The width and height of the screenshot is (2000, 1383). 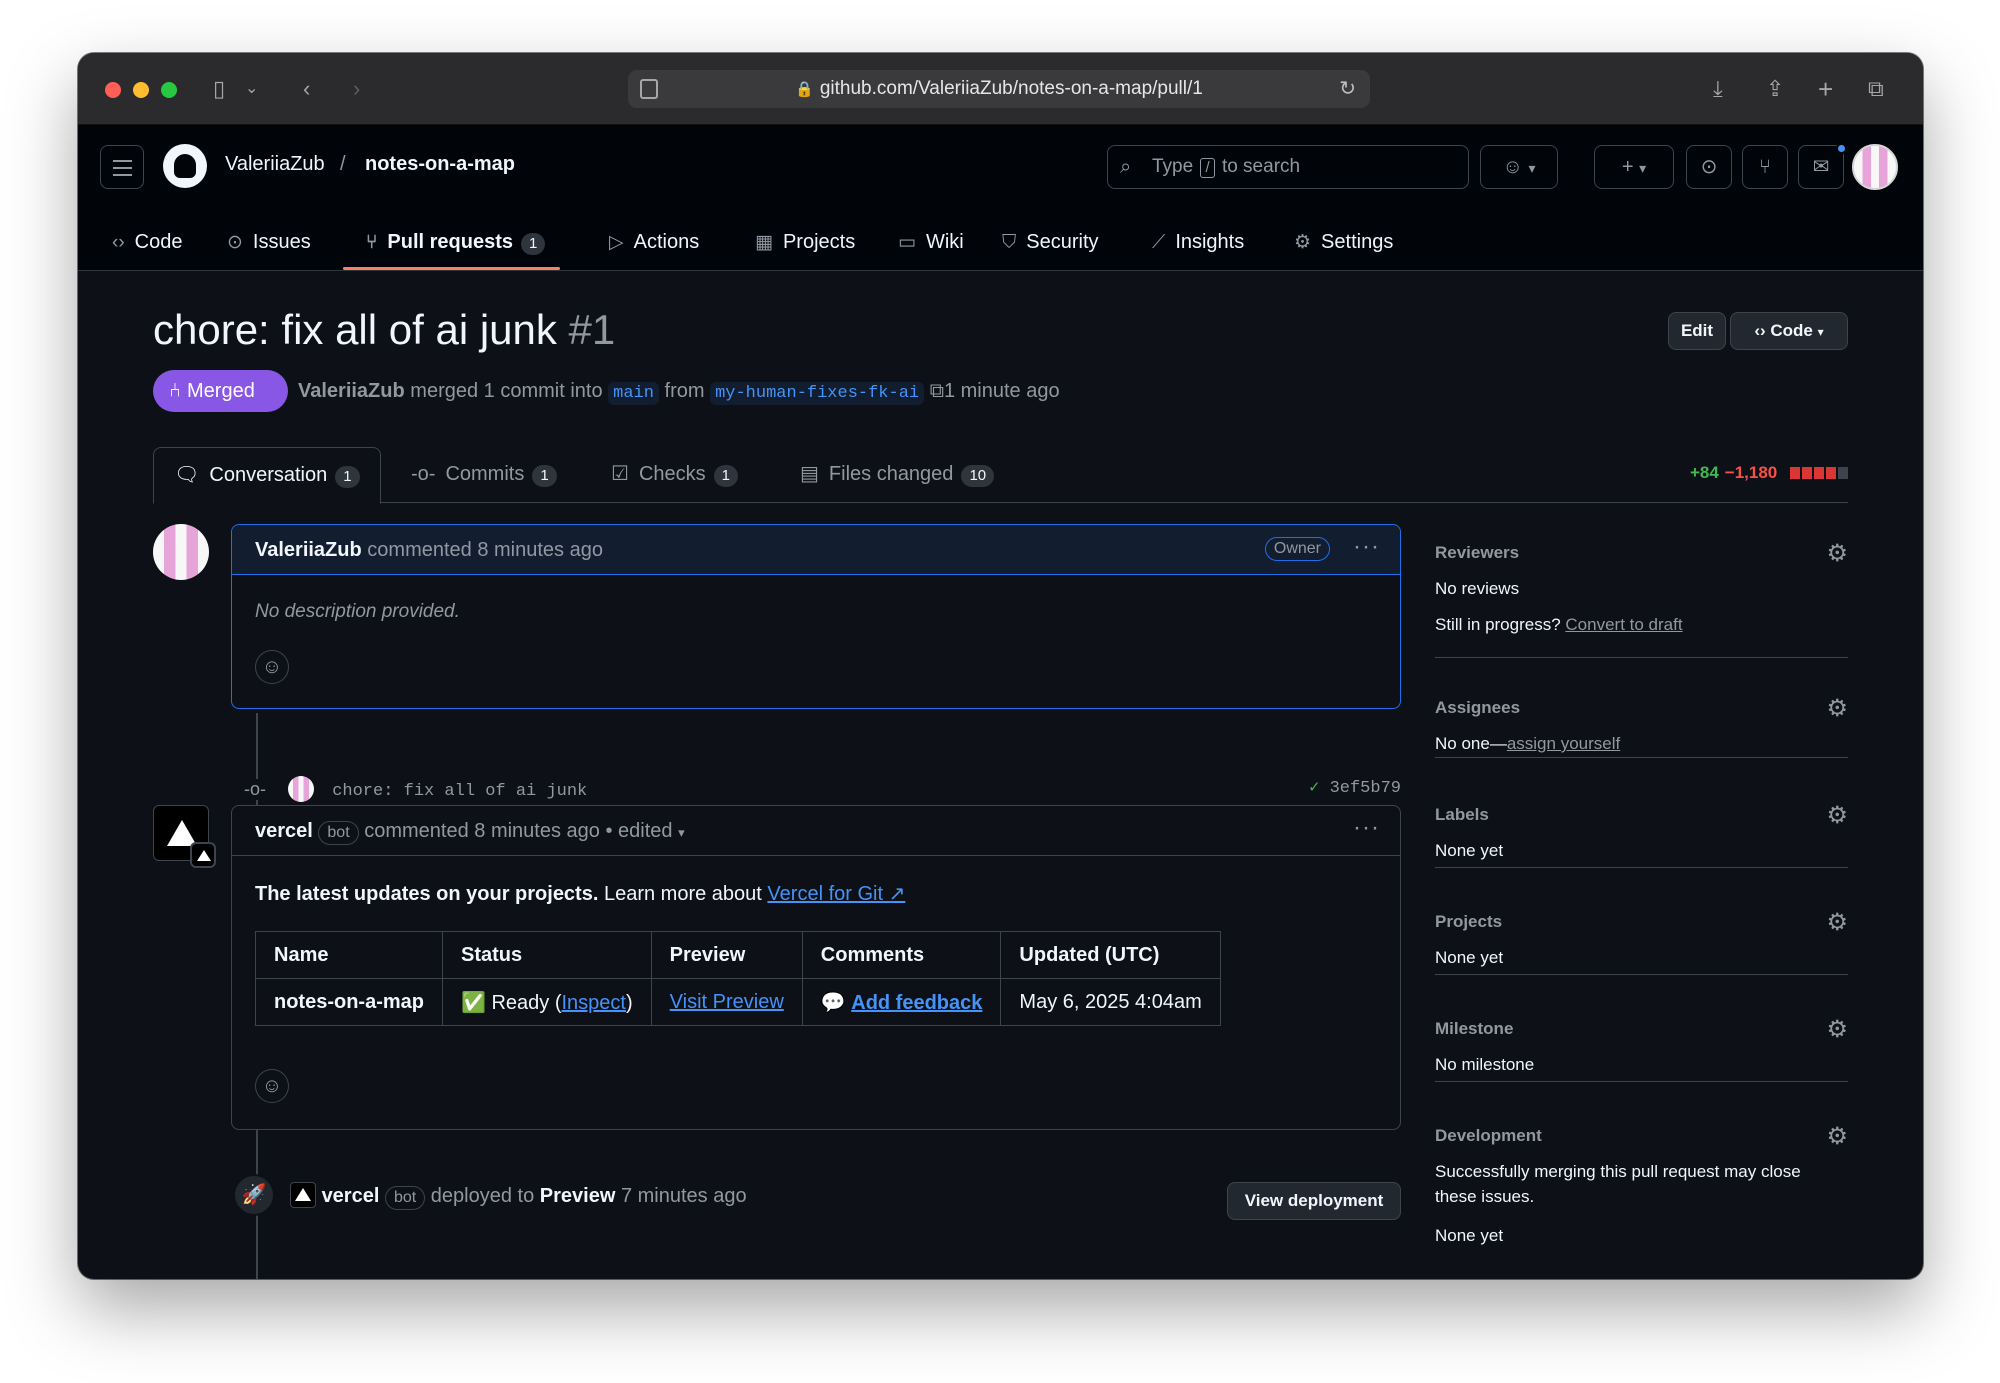 What do you see at coordinates (1477, 552) in the screenshot?
I see `section-title: Reviewers` at bounding box center [1477, 552].